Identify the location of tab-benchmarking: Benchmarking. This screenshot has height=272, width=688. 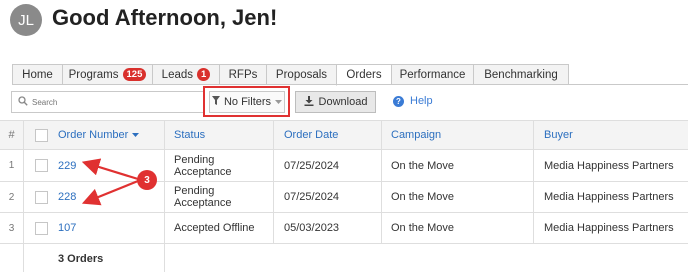
(521, 74).